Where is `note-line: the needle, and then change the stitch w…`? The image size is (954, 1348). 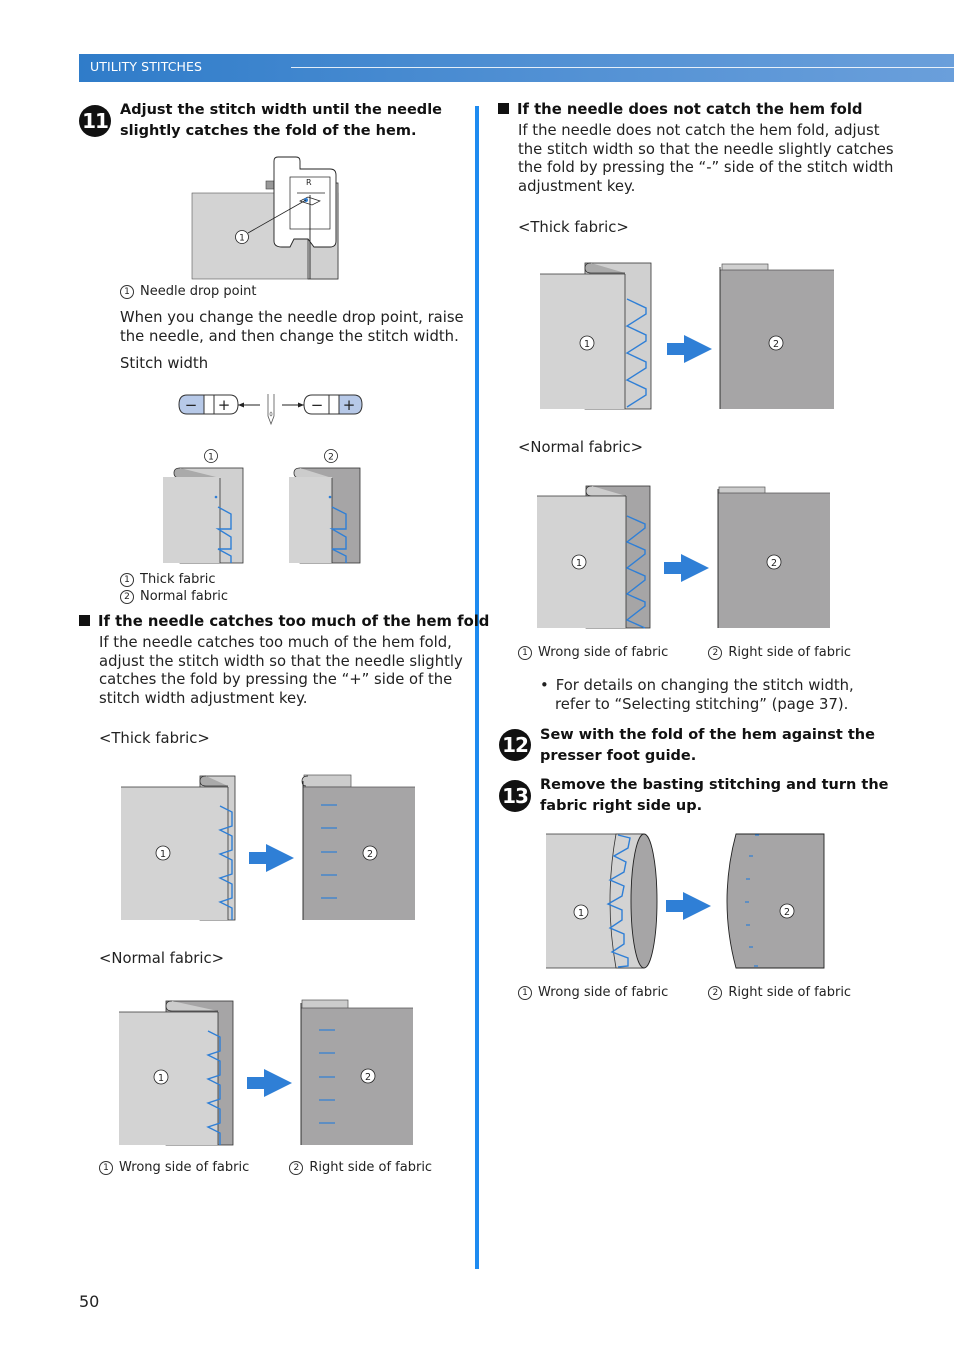
note-line: the needle, and then change the stitch w… is located at coordinates (289, 336).